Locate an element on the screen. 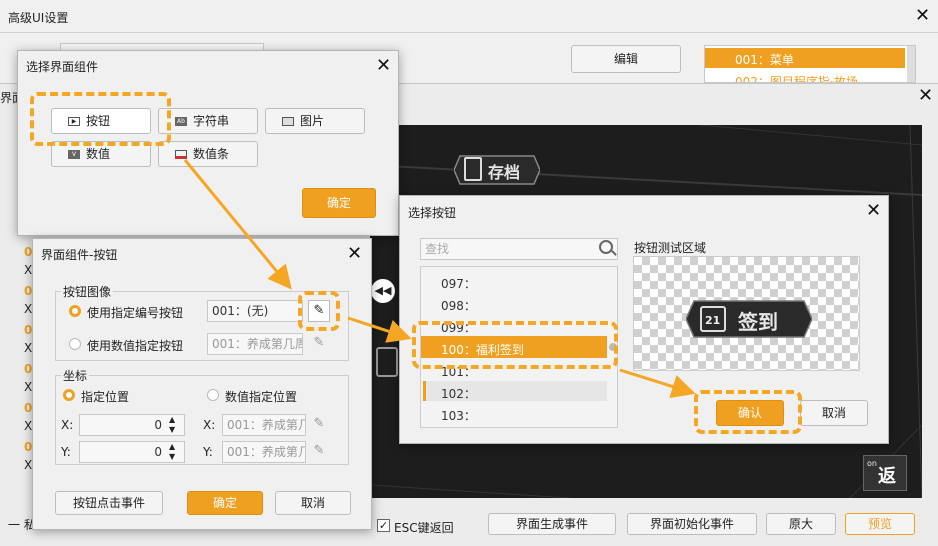 Image resolution: width=938 pixels, height=546 pixels. save-icon is located at coordinates (473, 169).